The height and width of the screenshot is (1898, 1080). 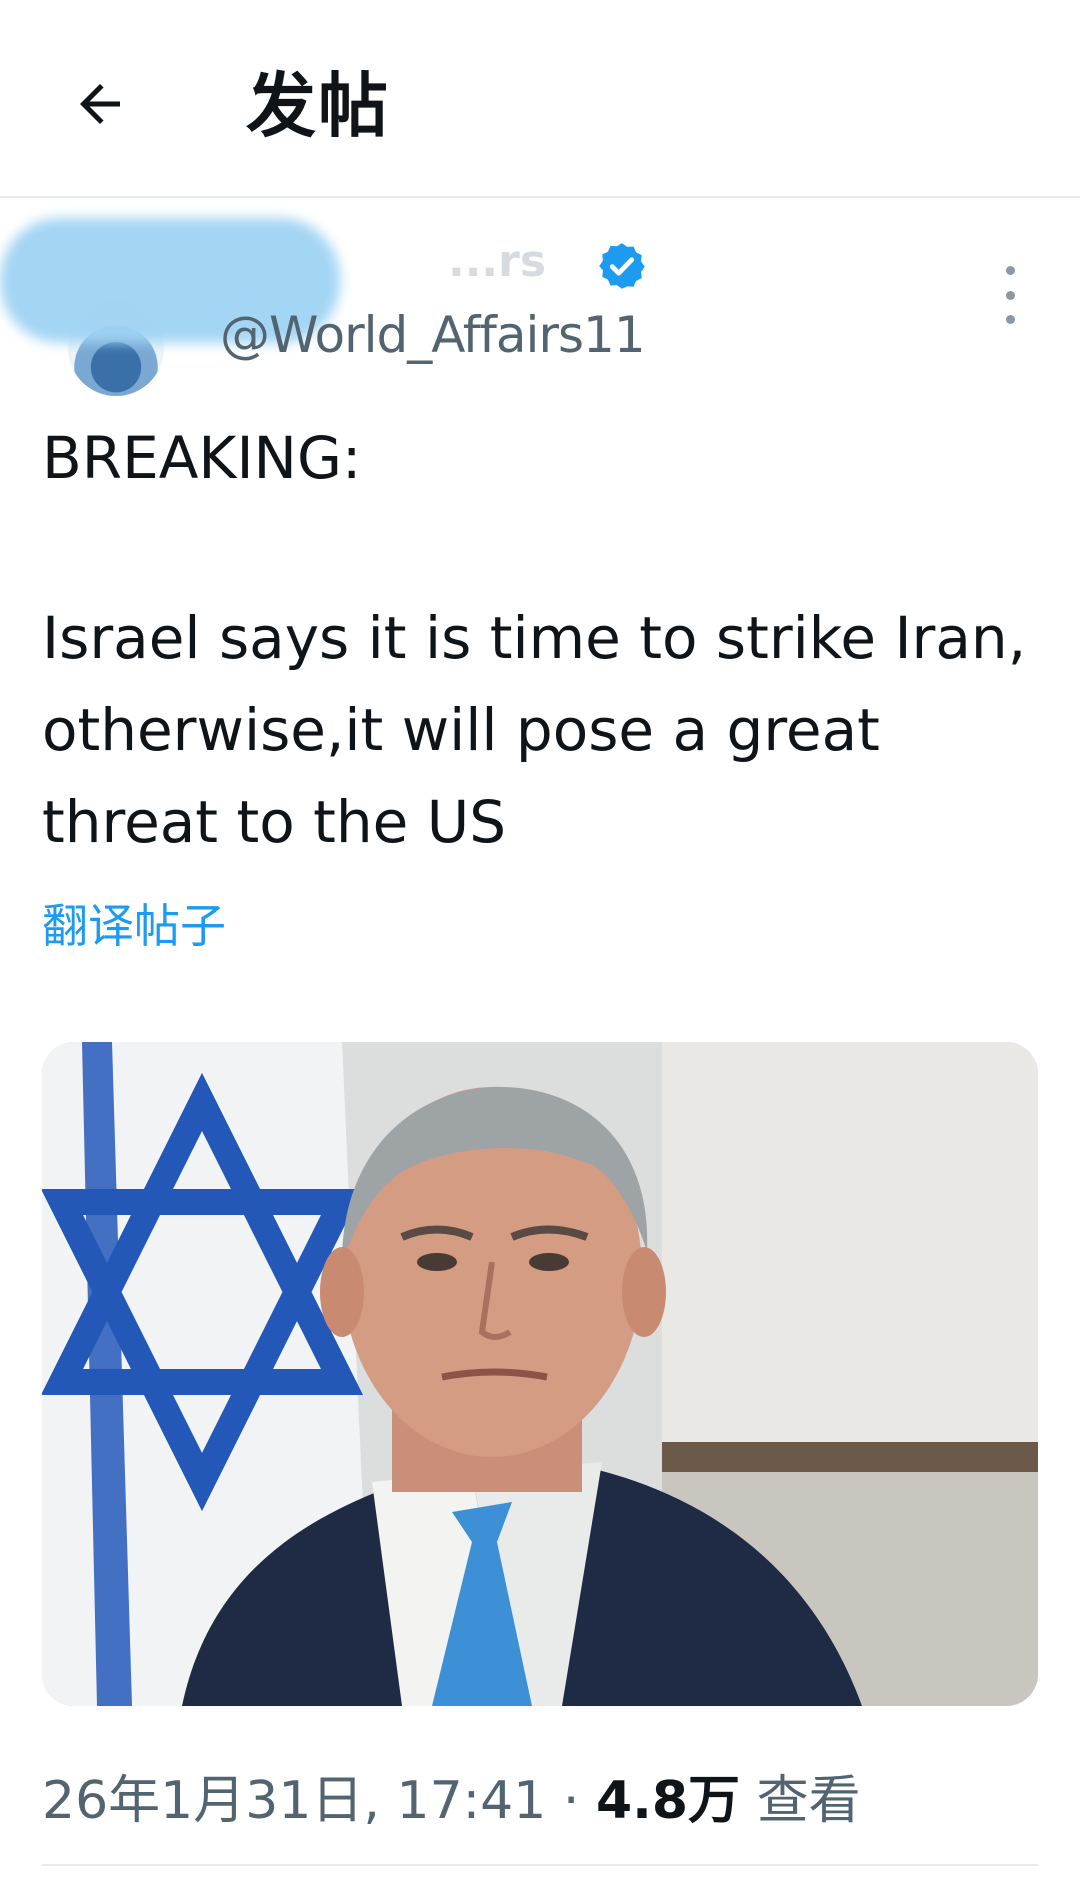 I want to click on views-label: 查看, so click(x=808, y=1801).